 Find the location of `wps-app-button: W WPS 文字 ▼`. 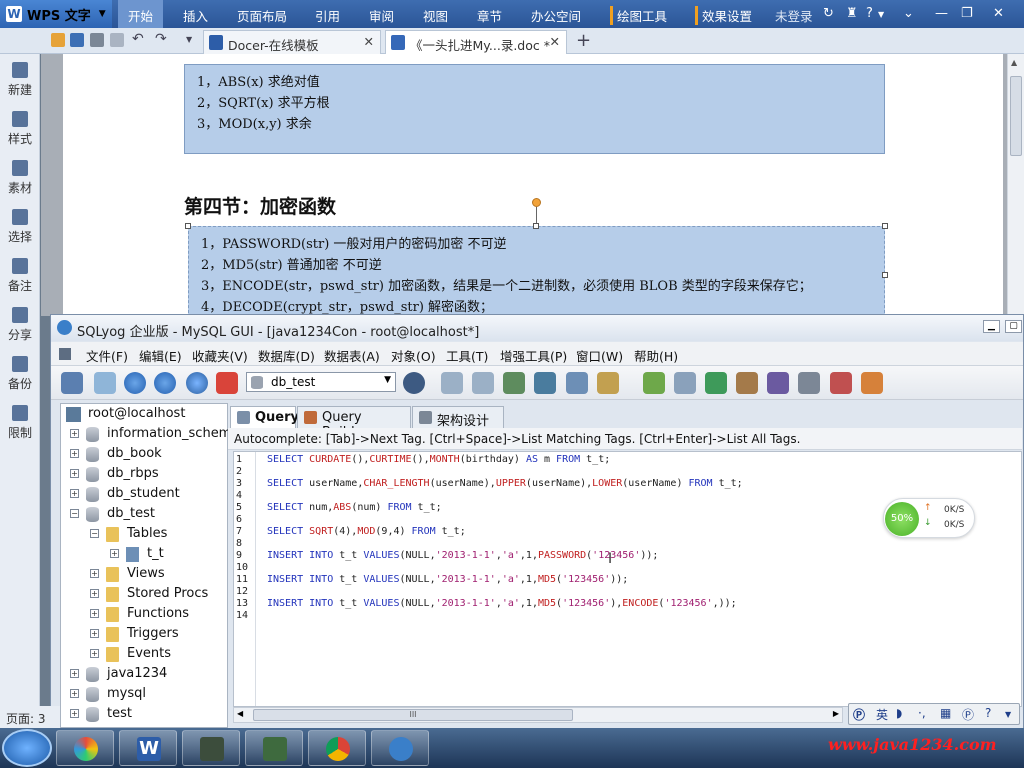

wps-app-button: W WPS 文字 ▼ is located at coordinates (56, 14).